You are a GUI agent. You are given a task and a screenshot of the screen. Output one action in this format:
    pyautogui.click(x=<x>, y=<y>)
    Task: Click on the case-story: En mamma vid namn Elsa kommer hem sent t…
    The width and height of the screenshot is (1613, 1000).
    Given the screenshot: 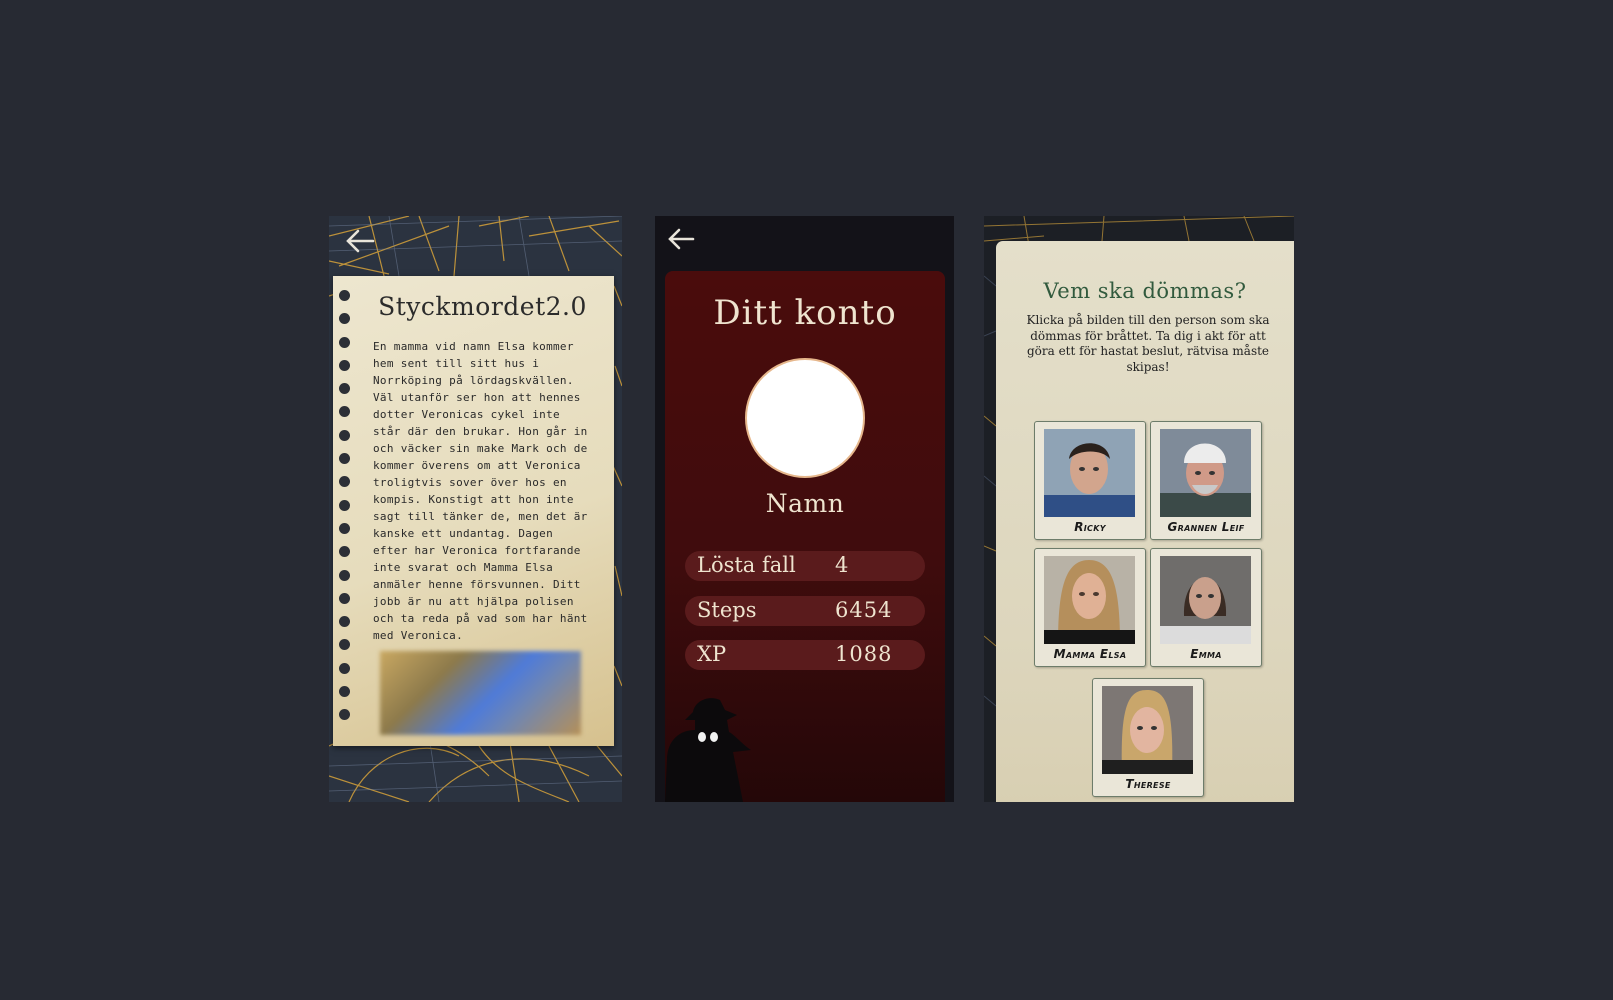 What is the action you would take?
    pyautogui.click(x=480, y=491)
    